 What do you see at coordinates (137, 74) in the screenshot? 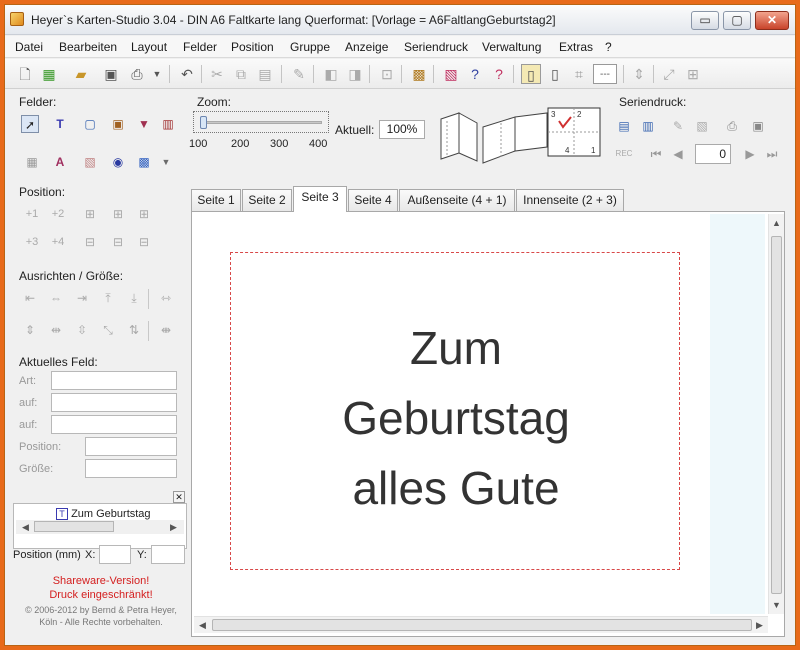
I see `print-icon: ⎙` at bounding box center [137, 74].